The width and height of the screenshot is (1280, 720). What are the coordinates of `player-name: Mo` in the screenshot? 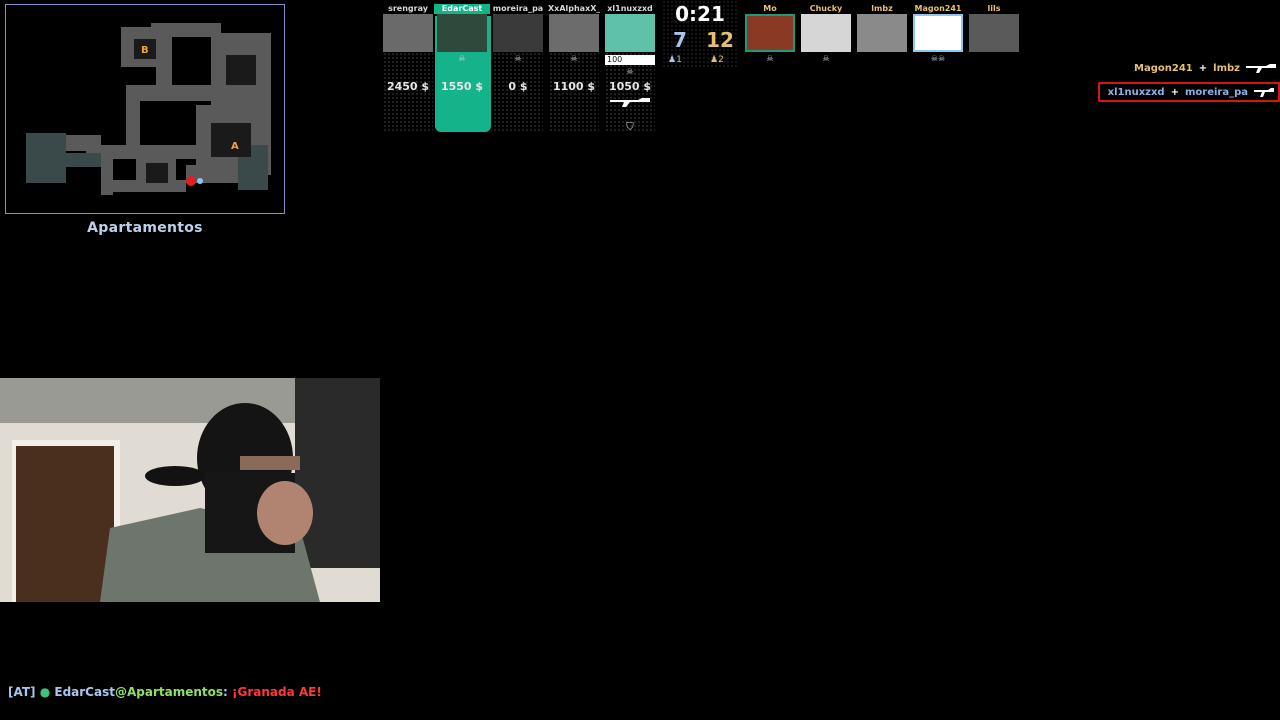 It's located at (770, 8).